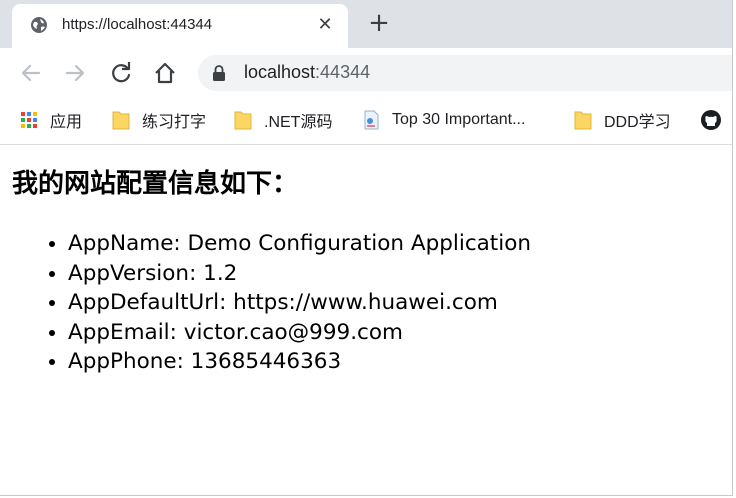 The image size is (736, 498). I want to click on bookmark-typing-practice: 练习打字, so click(159, 120).